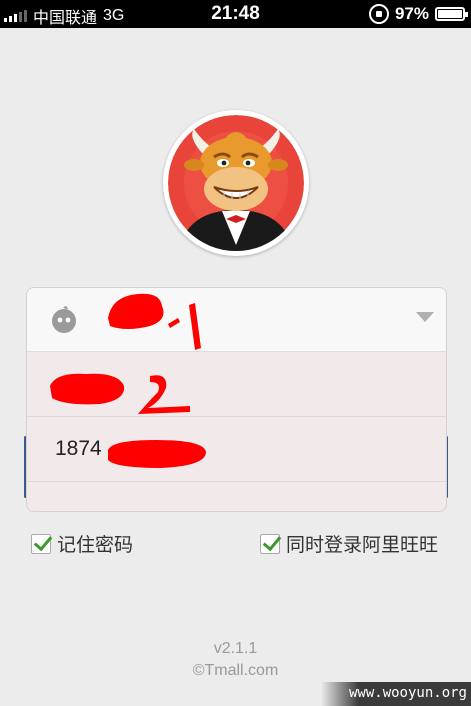 The width and height of the screenshot is (471, 706). What do you see at coordinates (451, 14) in the screenshot?
I see `battery-icon` at bounding box center [451, 14].